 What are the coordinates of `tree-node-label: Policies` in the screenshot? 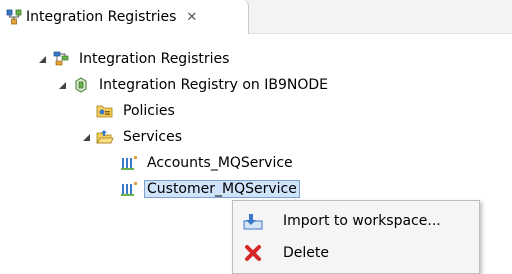 It's located at (149, 111).